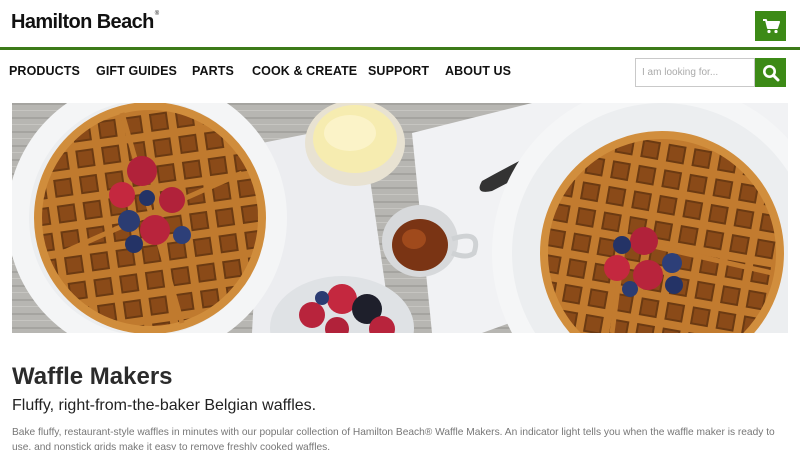 This screenshot has width=800, height=450. Describe the element at coordinates (478, 71) in the screenshot. I see `nav-item-about-us: ABOUT US` at that location.